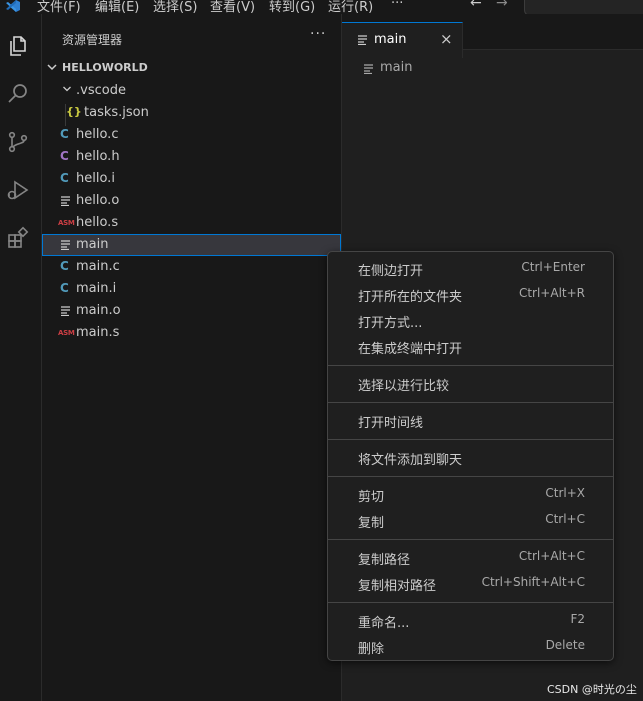  Describe the element at coordinates (18, 46) in the screenshot. I see `explorer-files-icon` at that location.